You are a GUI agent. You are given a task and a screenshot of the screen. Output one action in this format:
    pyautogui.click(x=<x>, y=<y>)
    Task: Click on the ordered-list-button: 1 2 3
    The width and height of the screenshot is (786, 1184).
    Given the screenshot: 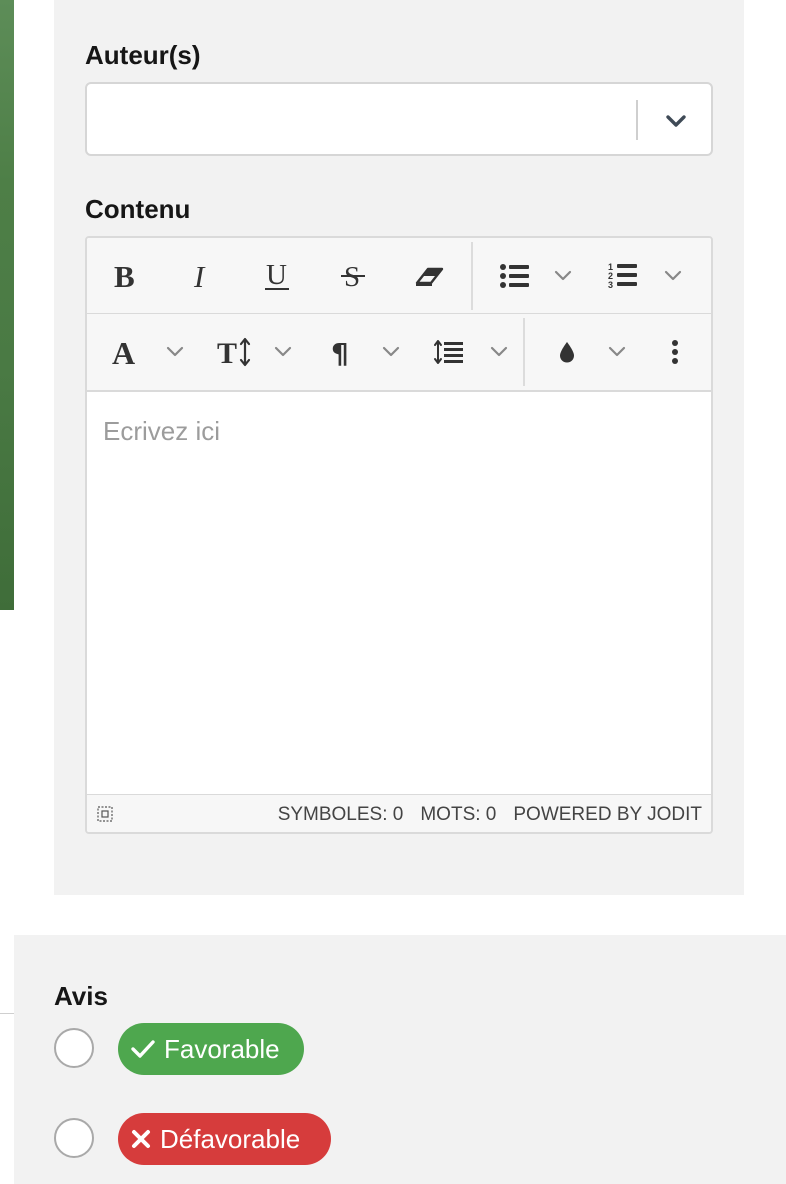 What is the action you would take?
    pyautogui.click(x=623, y=276)
    